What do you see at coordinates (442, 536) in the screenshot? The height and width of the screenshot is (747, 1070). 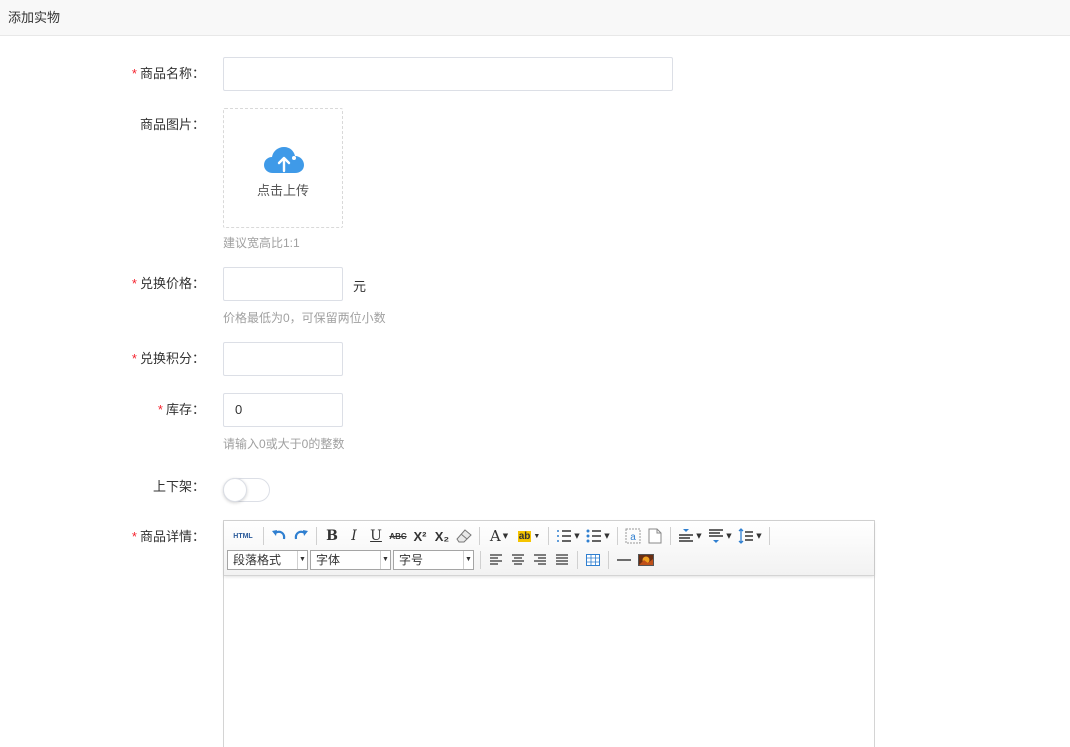 I see `subscript-button: X₂` at bounding box center [442, 536].